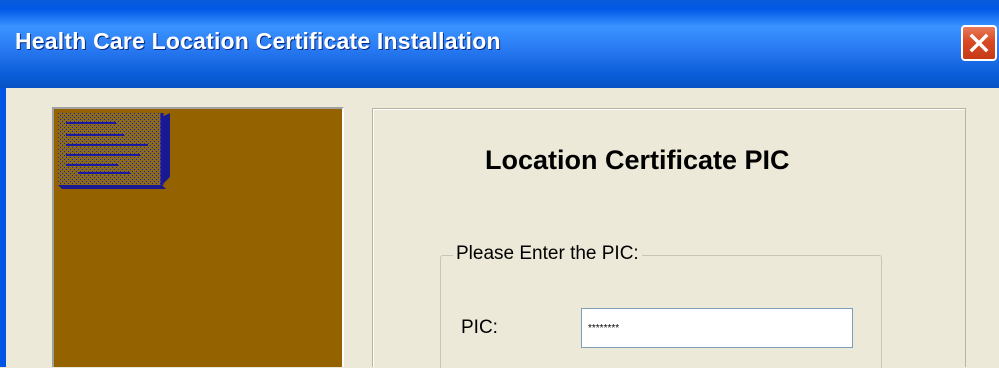  What do you see at coordinates (637, 160) in the screenshot?
I see `page-title: Location Certificate PIC` at bounding box center [637, 160].